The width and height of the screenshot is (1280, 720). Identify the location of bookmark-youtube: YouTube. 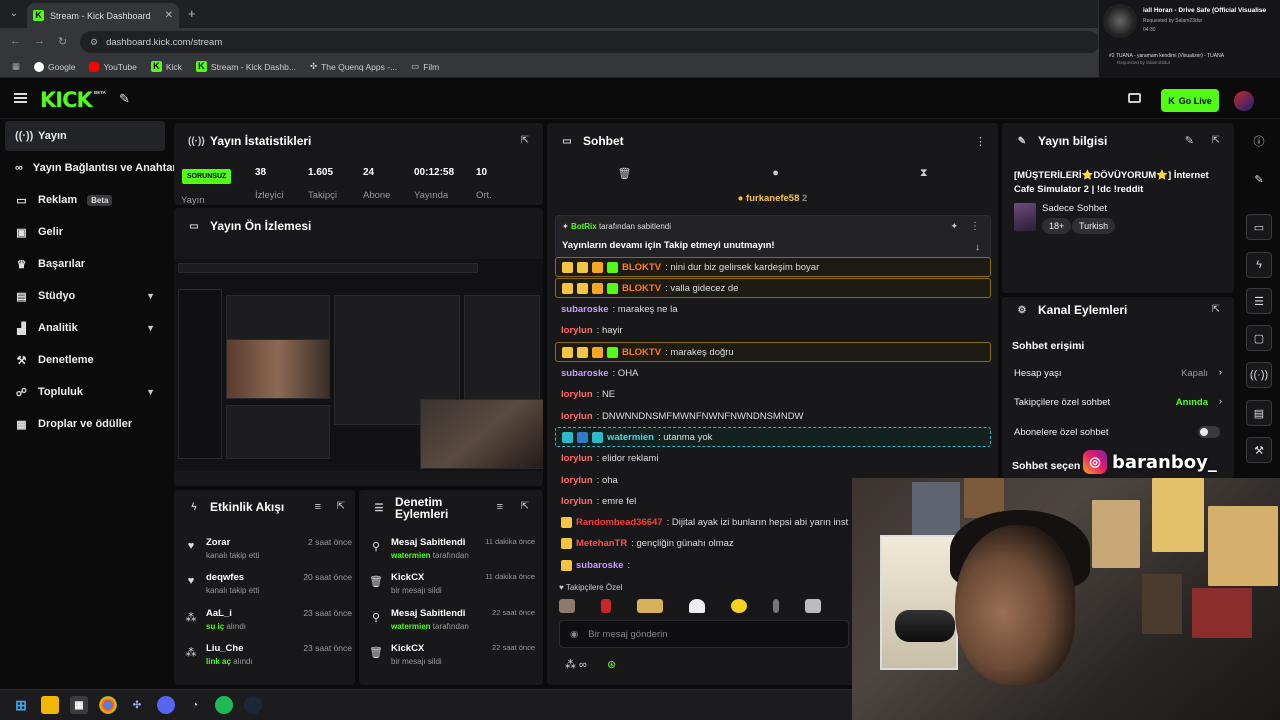
(113, 66).